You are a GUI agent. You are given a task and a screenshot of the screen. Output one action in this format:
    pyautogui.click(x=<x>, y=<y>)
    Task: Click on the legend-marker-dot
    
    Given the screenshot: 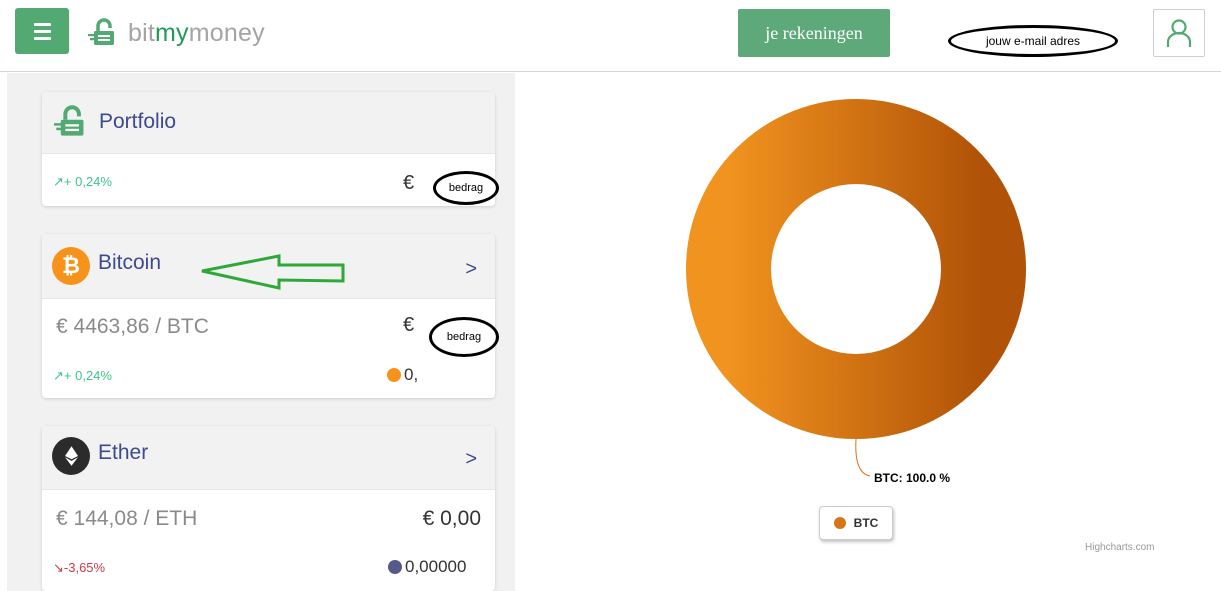 What is the action you would take?
    pyautogui.click(x=839, y=523)
    